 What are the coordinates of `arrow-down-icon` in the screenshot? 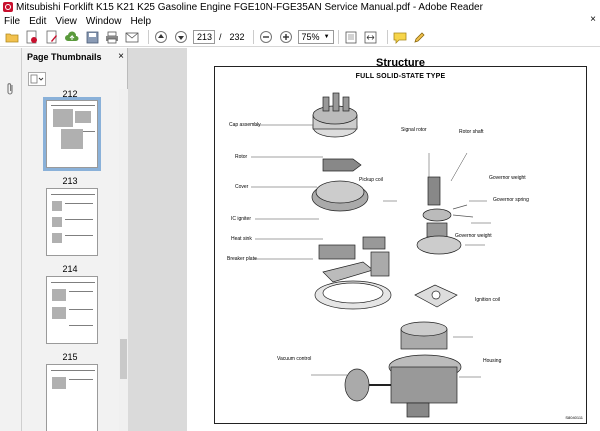 It's located at (181, 37).